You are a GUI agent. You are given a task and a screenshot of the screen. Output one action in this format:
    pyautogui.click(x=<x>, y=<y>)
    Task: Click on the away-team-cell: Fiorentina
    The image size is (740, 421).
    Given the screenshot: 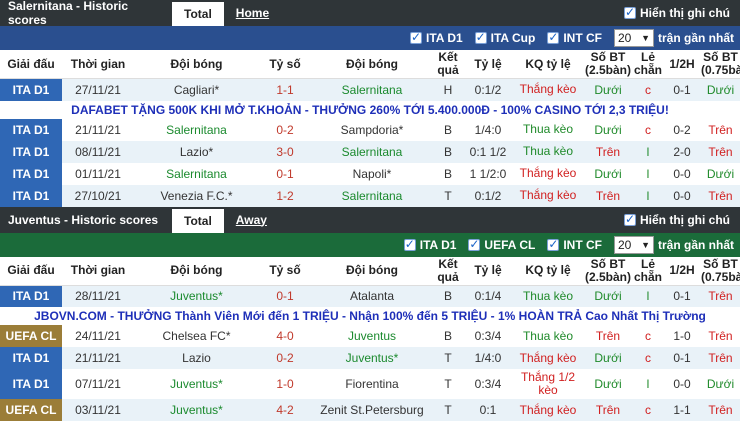 What is the action you would take?
    pyautogui.click(x=372, y=384)
    